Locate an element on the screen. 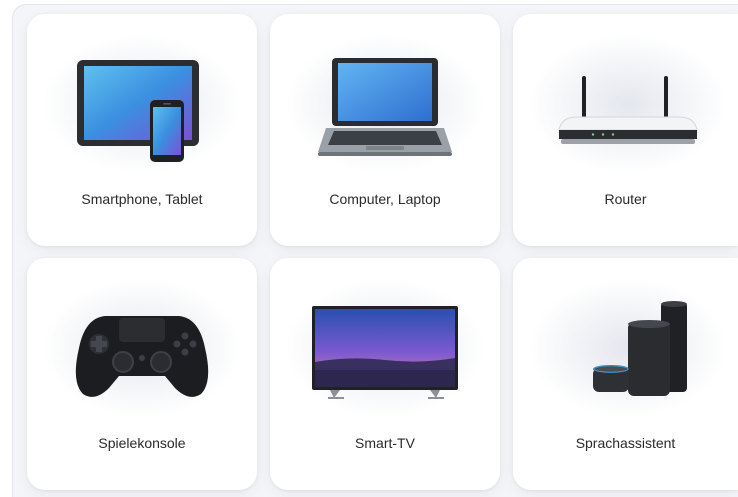 Image resolution: width=738 pixels, height=497 pixels. device-card-game-console: Spielekonsole is located at coordinates (142, 374).